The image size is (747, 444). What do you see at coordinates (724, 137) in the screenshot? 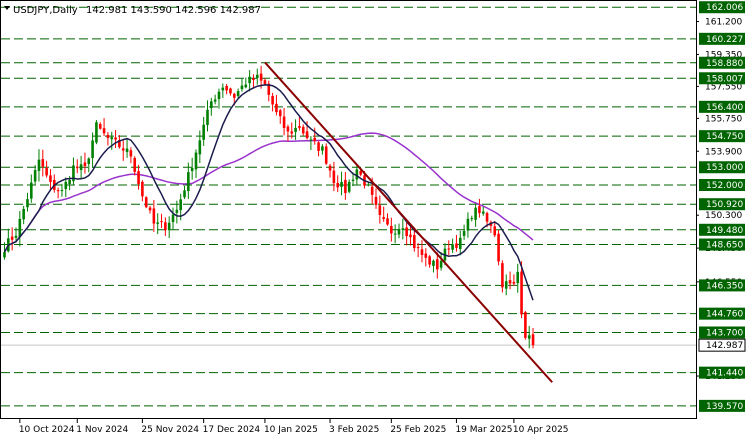
I see `level-price-label: 154.750` at bounding box center [724, 137].